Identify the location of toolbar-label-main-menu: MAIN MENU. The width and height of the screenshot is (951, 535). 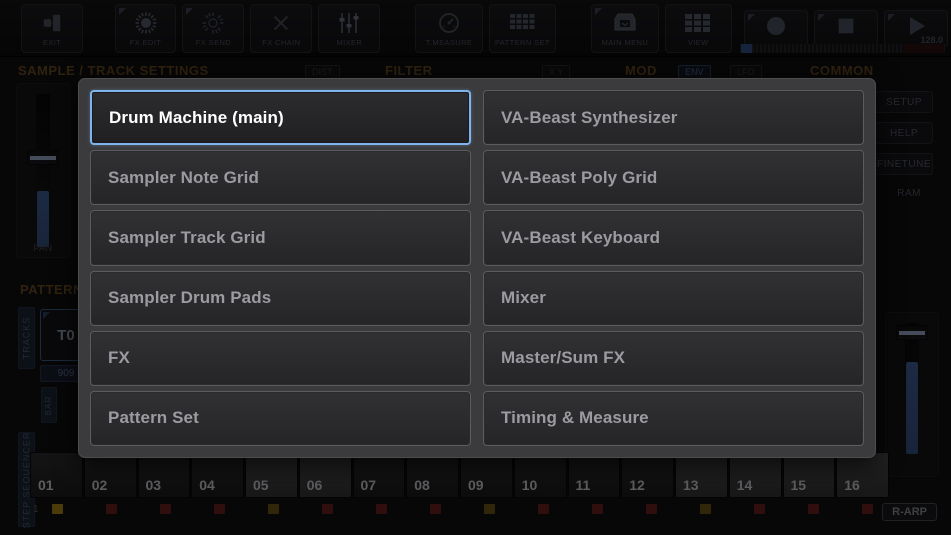
(625, 42).